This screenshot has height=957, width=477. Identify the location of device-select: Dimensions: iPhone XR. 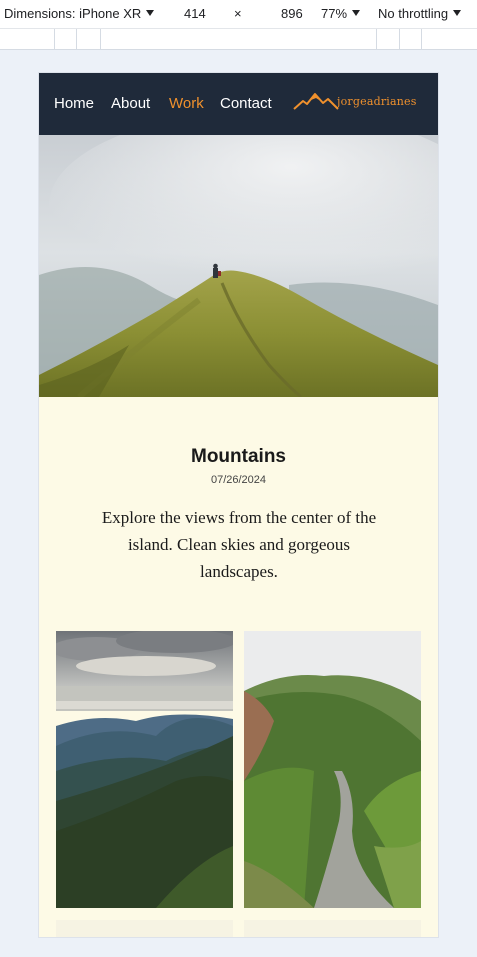
(79, 13).